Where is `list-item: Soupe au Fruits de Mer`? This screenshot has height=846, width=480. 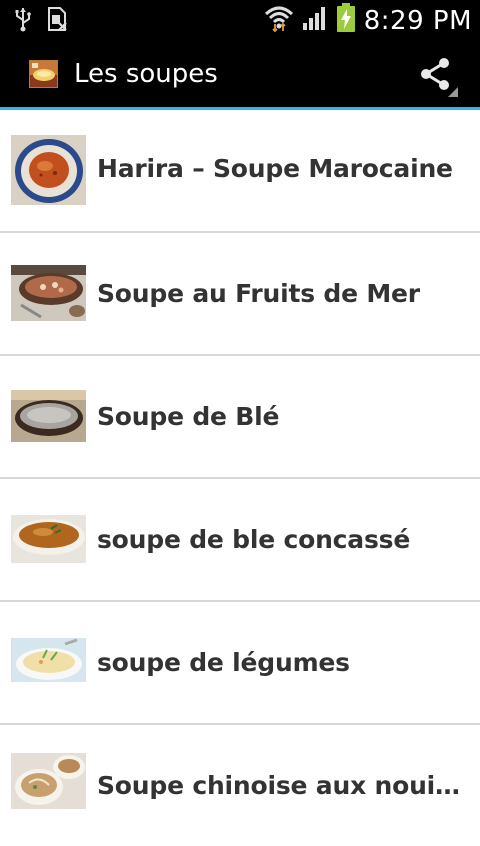 list-item: Soupe au Fruits de Mer is located at coordinates (240, 294).